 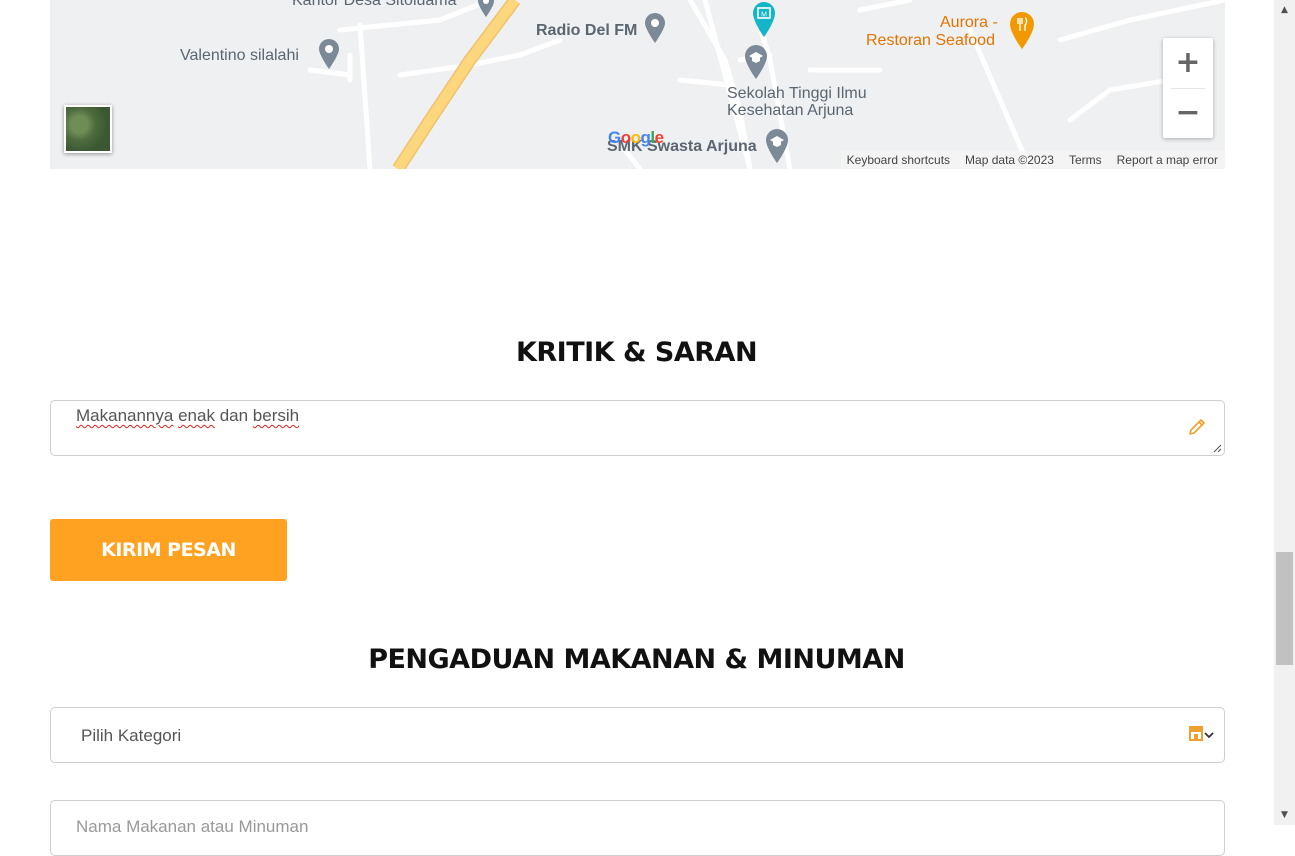 I want to click on kategori-selected-value: Pilih Kategori, so click(x=131, y=735).